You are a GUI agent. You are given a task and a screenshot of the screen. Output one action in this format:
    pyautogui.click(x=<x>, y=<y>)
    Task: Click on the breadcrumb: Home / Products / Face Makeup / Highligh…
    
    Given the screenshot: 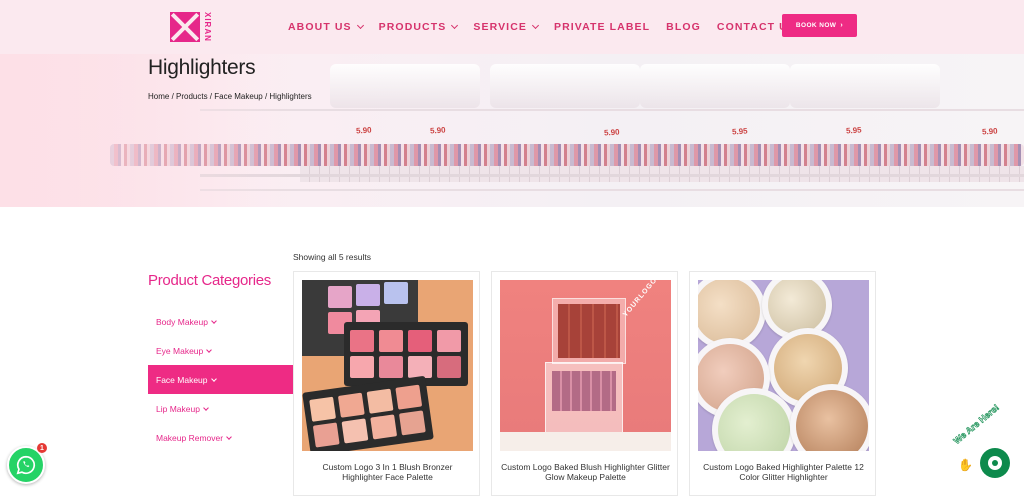 What is the action you would take?
    pyautogui.click(x=230, y=96)
    